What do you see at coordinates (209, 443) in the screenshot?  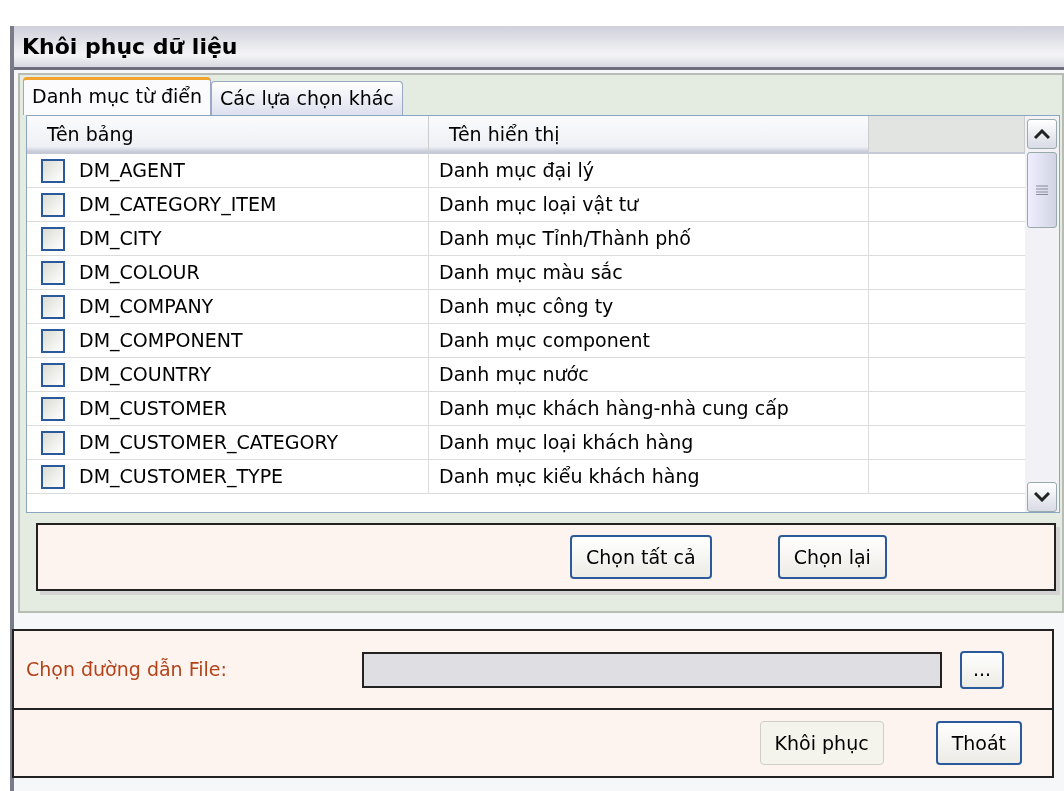 I see `table-cell-text: DM_CUSTOMER_CATEGORY` at bounding box center [209, 443].